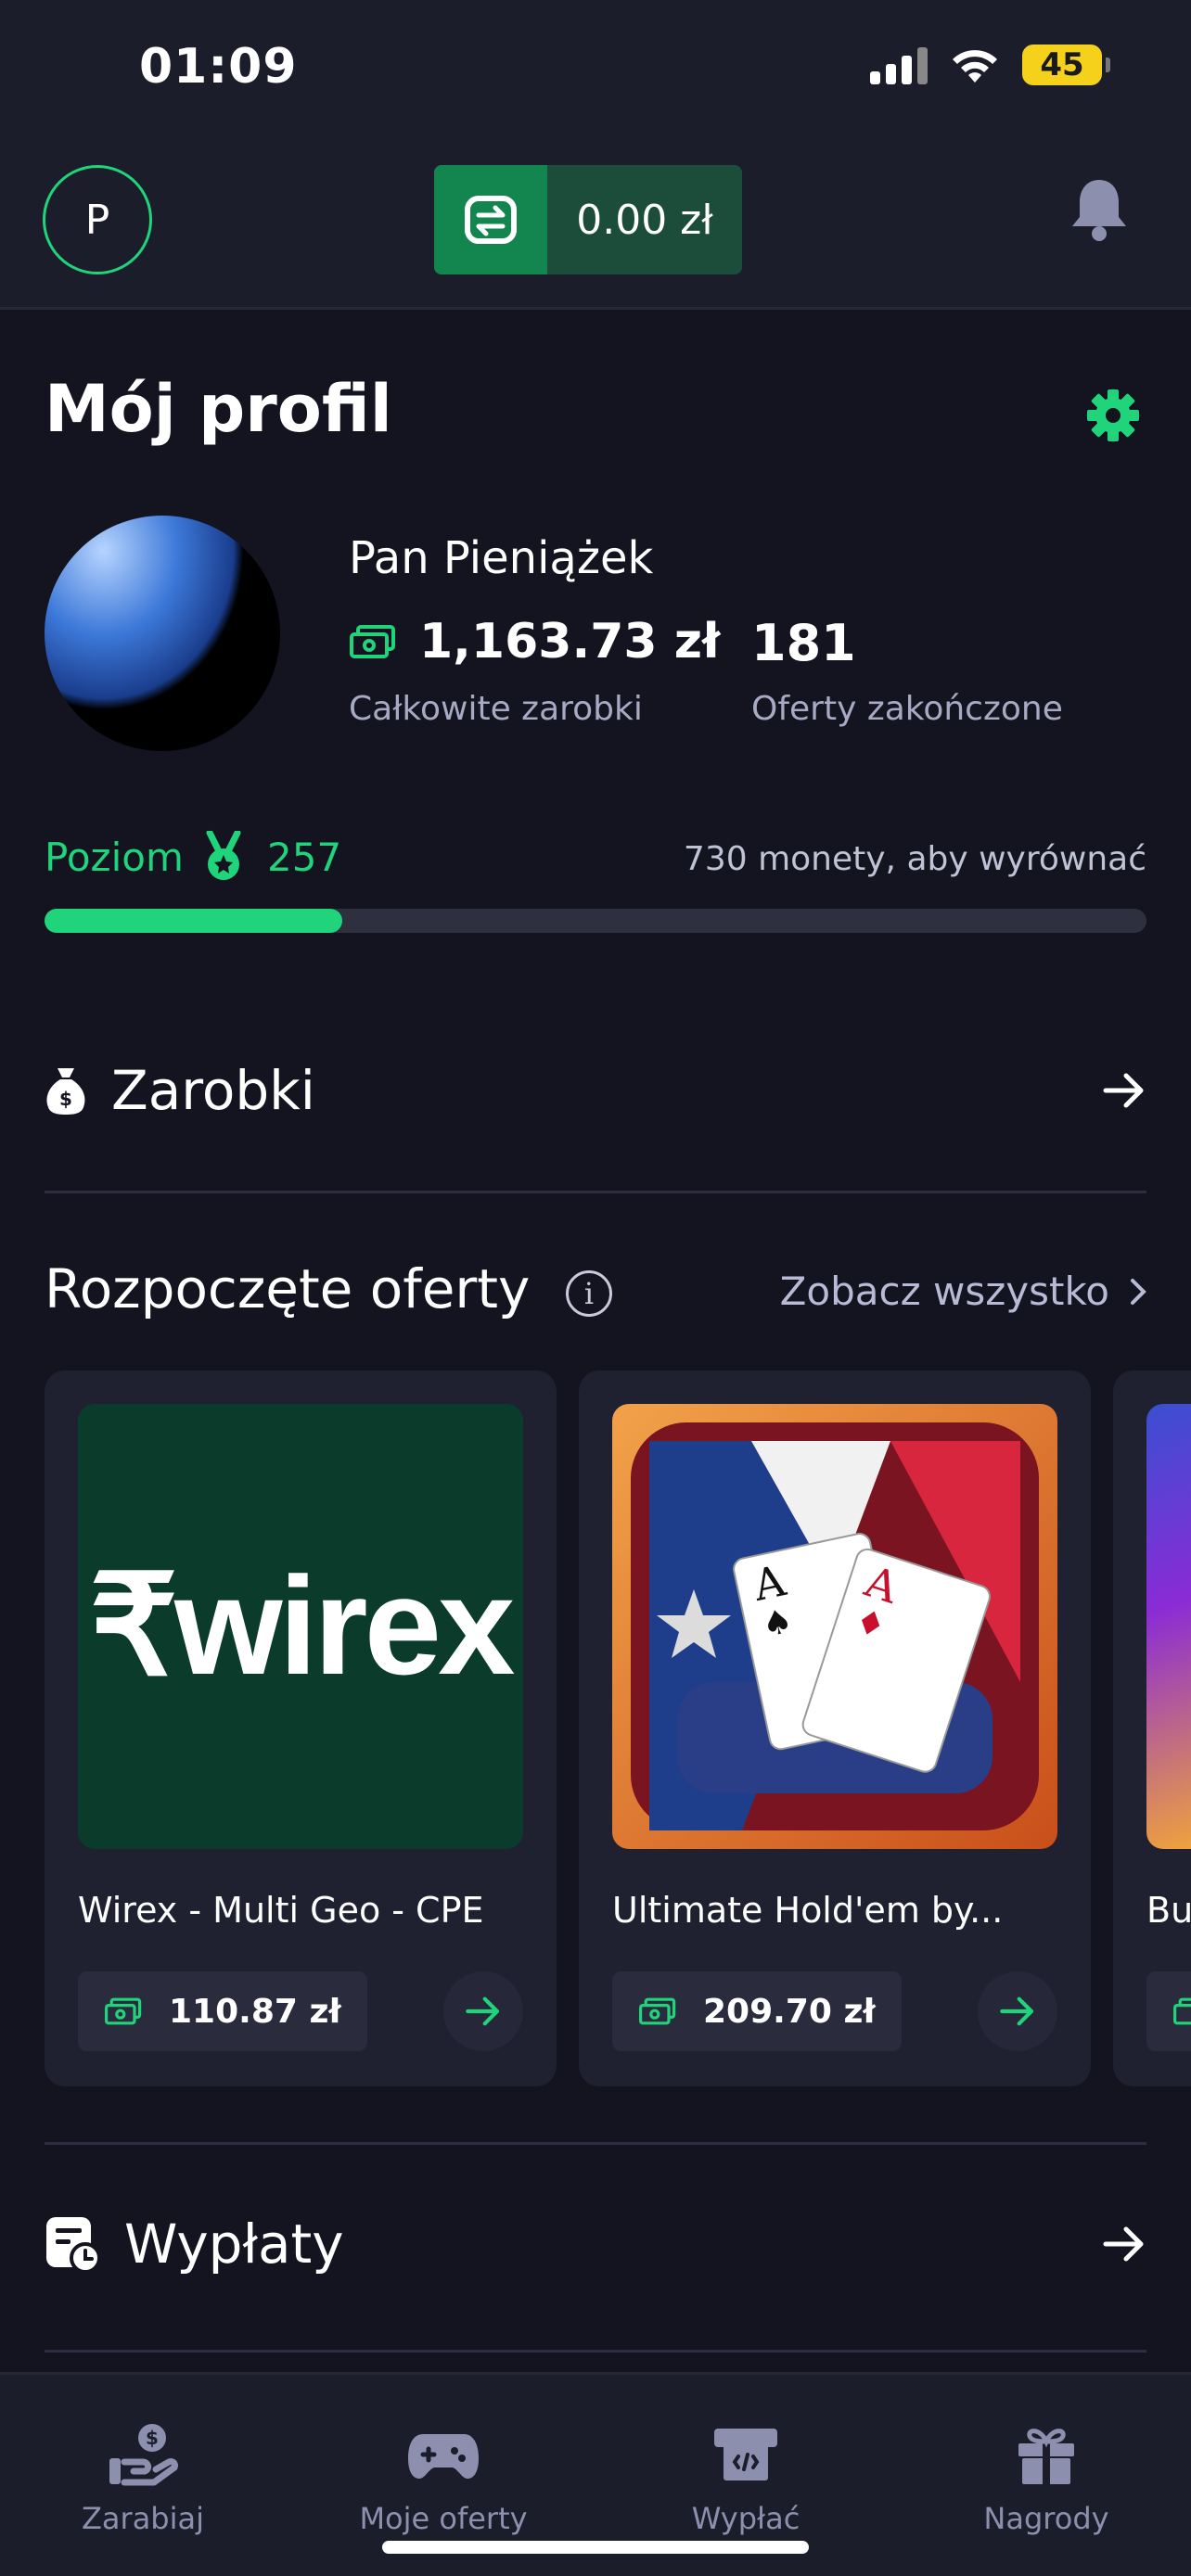 The image size is (1191, 2576). Describe the element at coordinates (975, 66) in the screenshot. I see `wifi-icon` at that location.